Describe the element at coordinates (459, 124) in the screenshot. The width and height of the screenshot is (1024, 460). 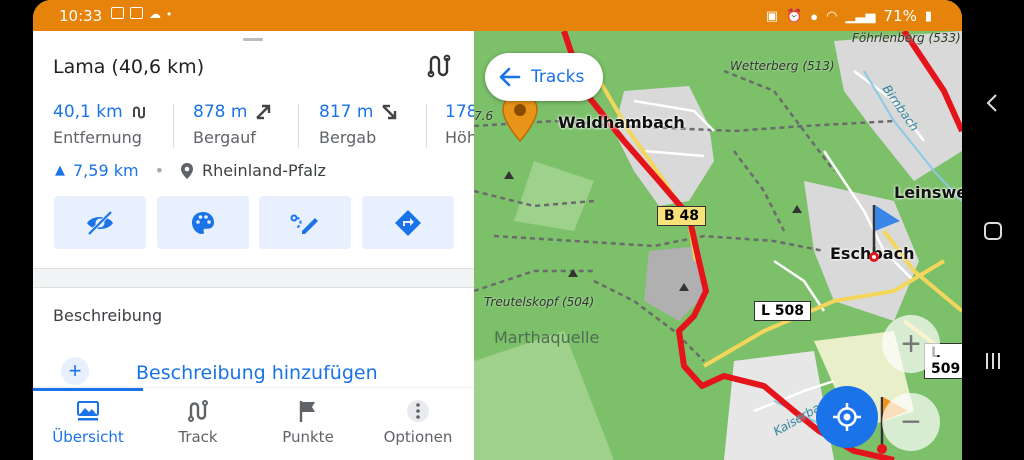
I see `stat-elevation: 178 Höh` at that location.